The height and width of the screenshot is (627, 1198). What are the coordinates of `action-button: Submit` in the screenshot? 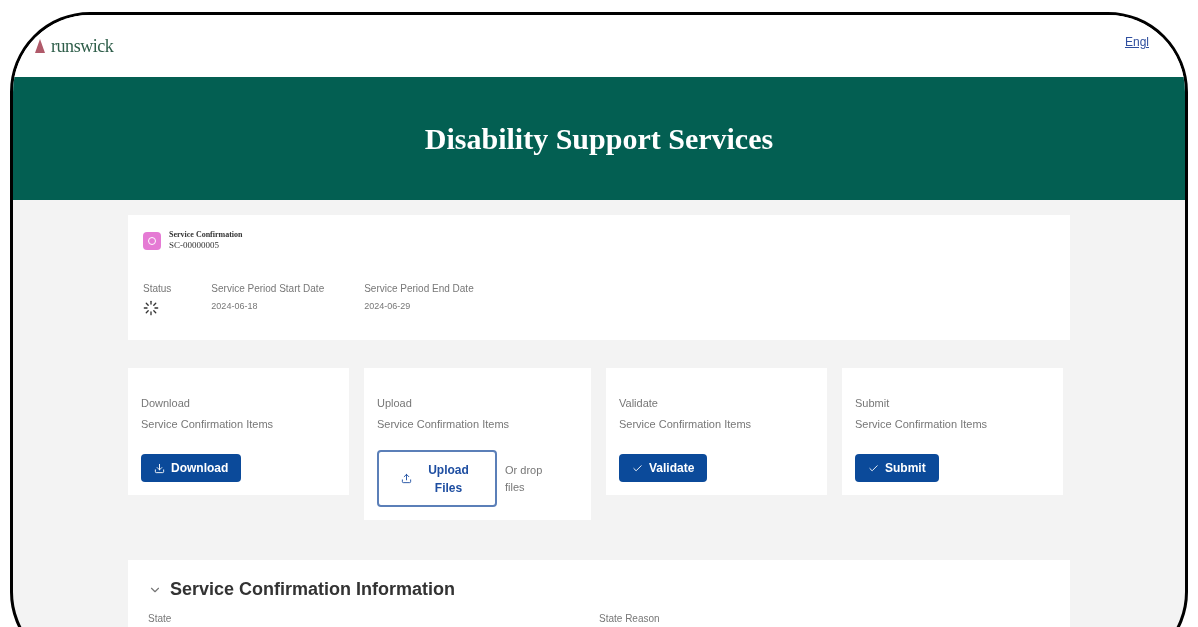 It's located at (897, 468).